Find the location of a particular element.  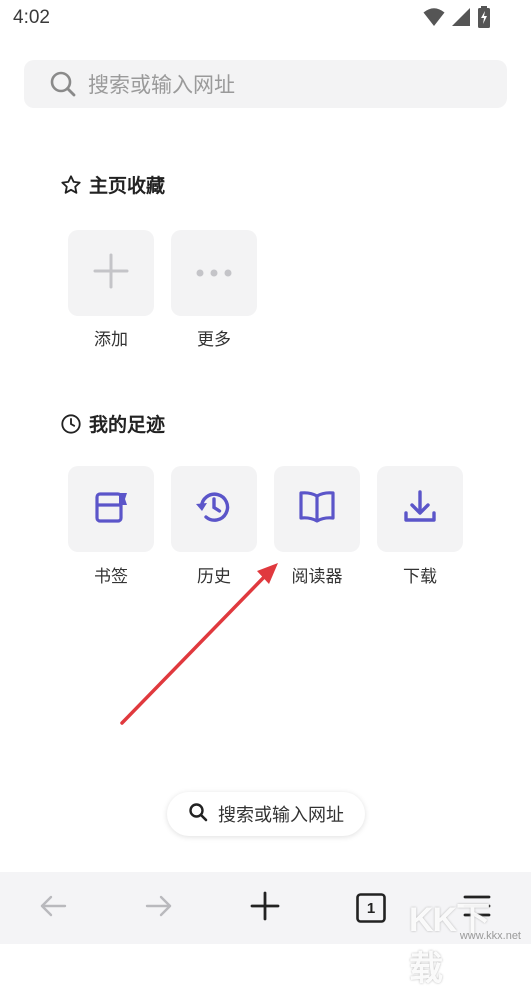

more-favorites-button is located at coordinates (214, 273).